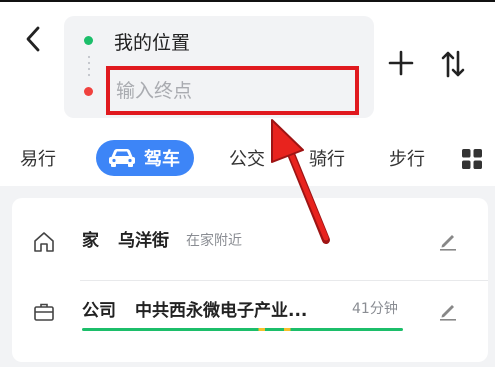  Describe the element at coordinates (162, 159) in the screenshot. I see `tab-label: 驾车` at that location.